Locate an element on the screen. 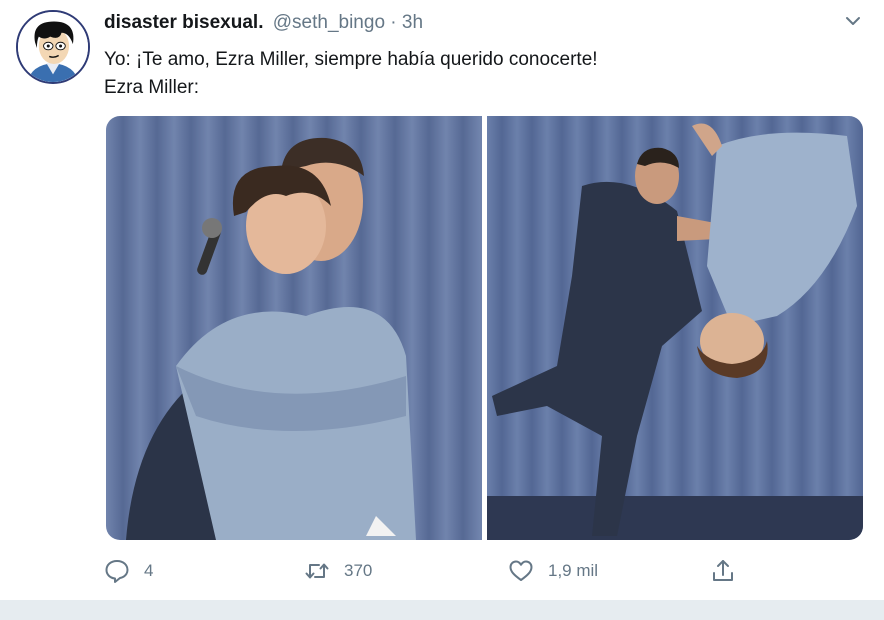 Image resolution: width=884 pixels, height=620 pixels. share-button is located at coordinates (730, 571).